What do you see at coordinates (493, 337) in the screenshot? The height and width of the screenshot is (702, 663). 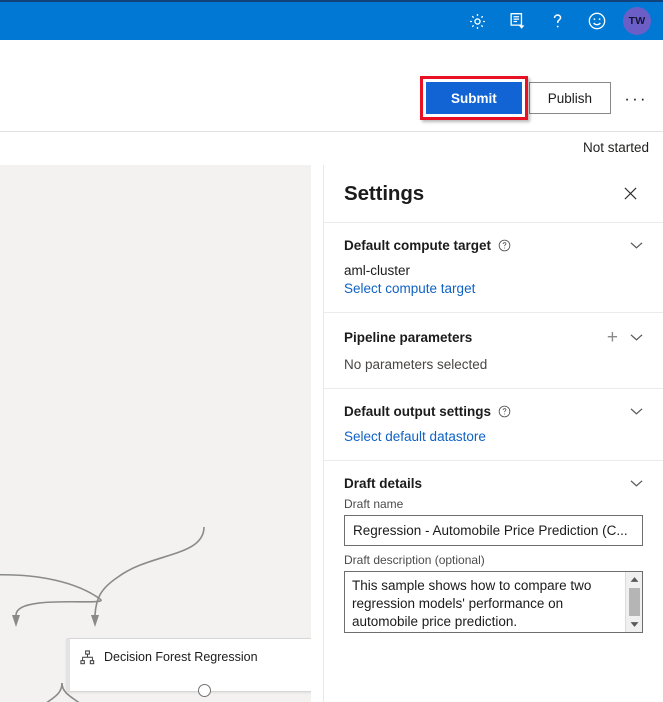 I see `section-header: Pipeline parameters +` at bounding box center [493, 337].